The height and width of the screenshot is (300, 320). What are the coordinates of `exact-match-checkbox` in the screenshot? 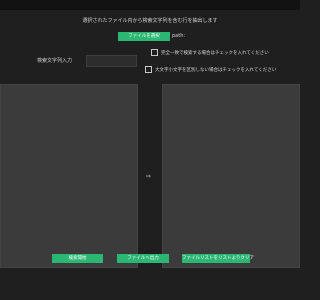 It's located at (154, 52).